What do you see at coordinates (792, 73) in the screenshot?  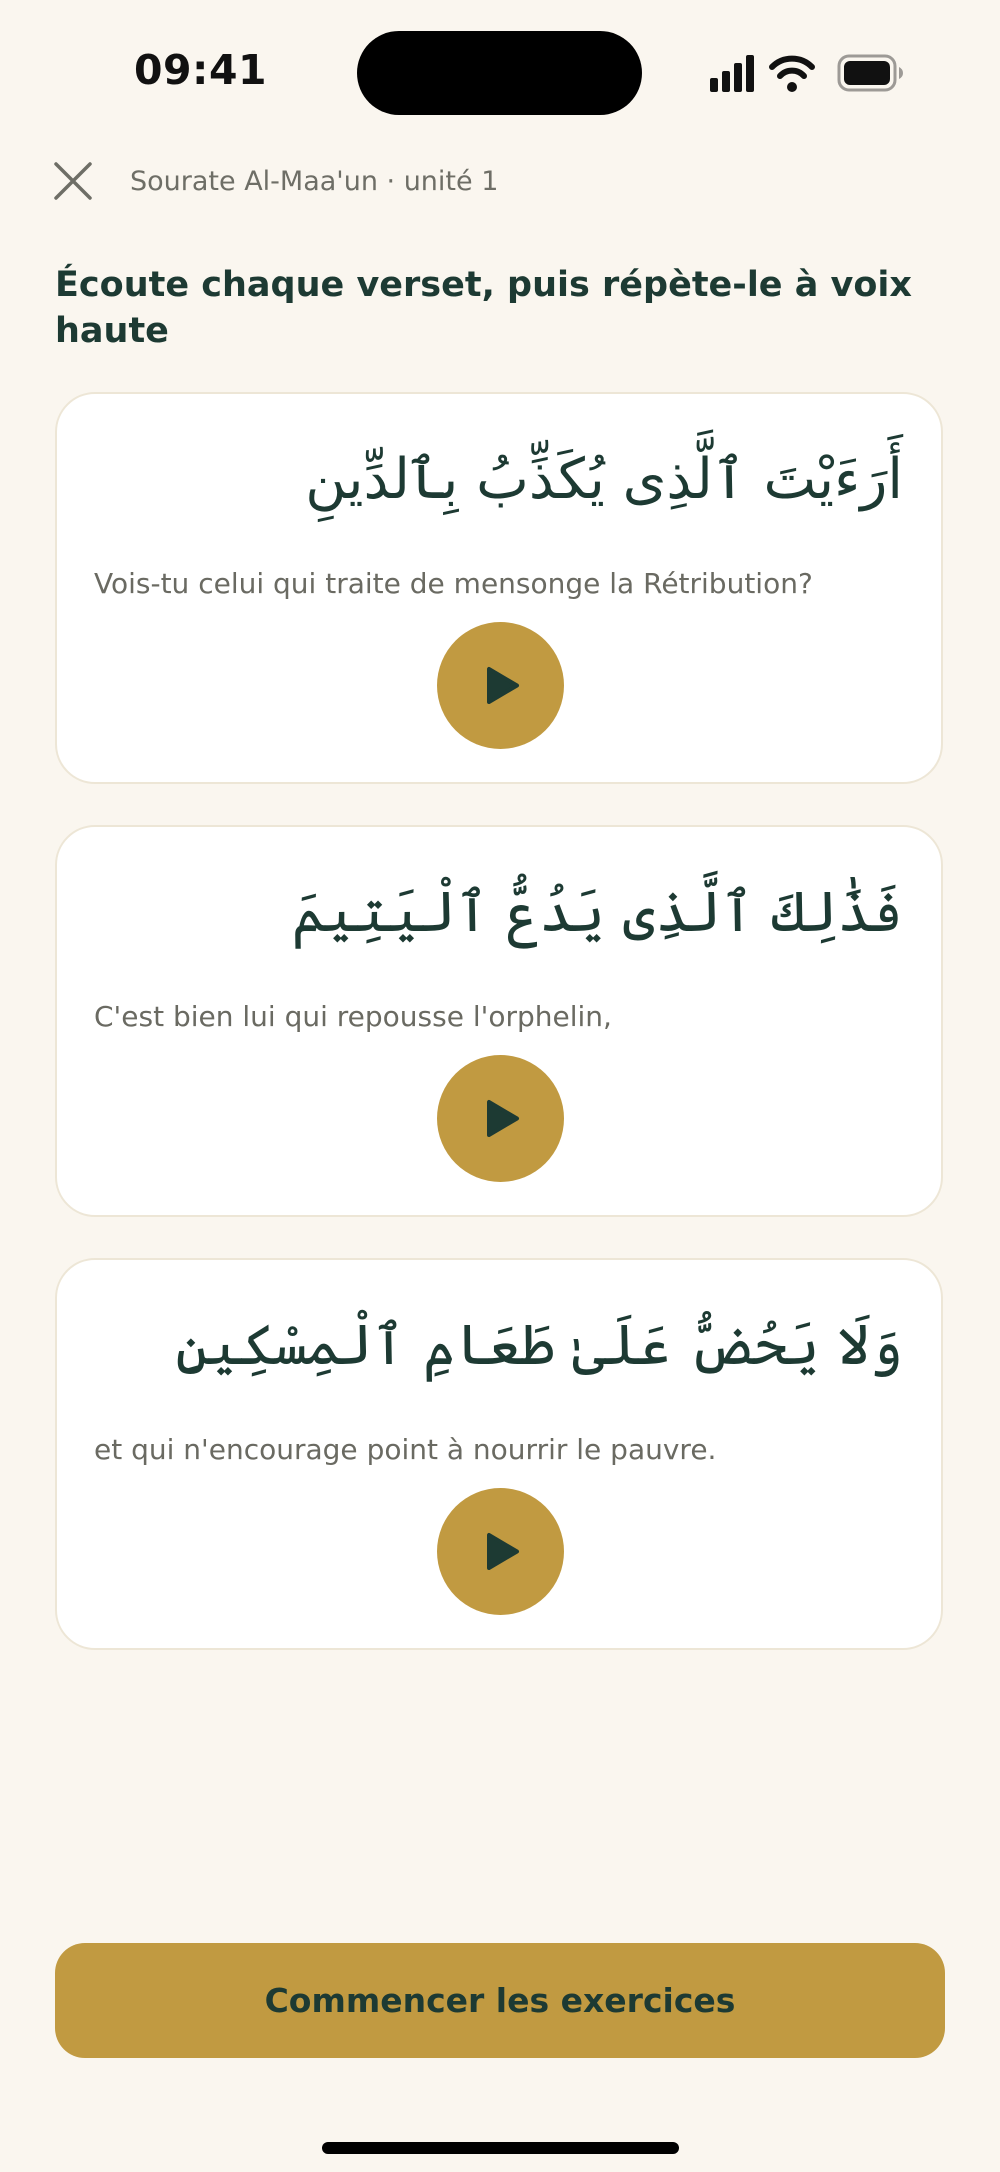 I see `wifi-icon` at bounding box center [792, 73].